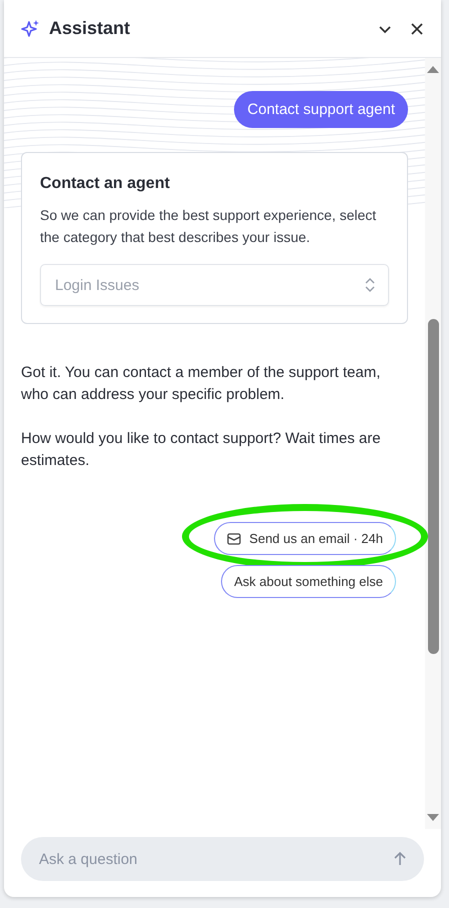 The image size is (449, 908). I want to click on sparkle-icon, so click(31, 28).